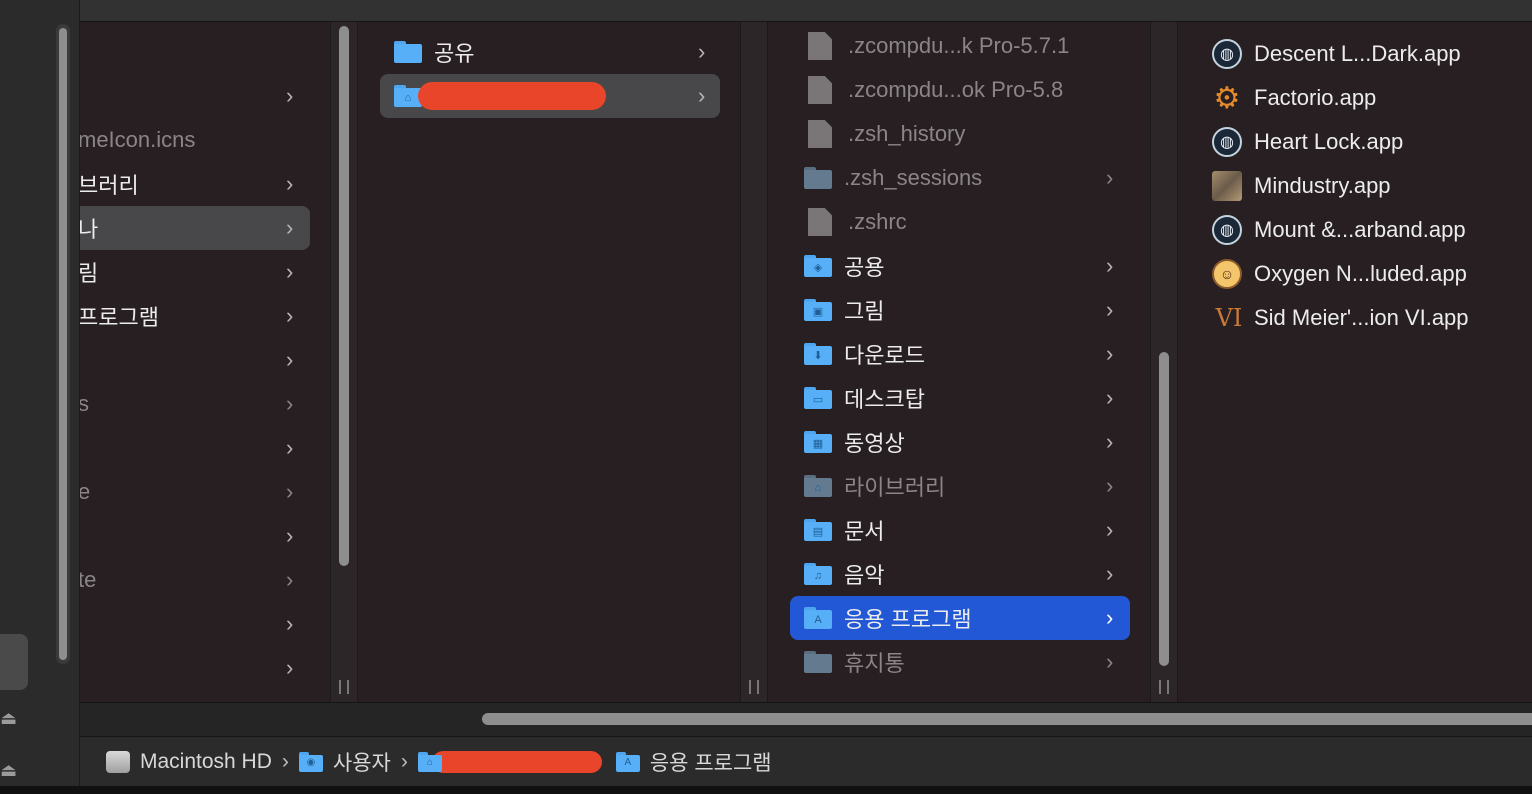 This screenshot has height=794, width=1532. I want to click on item-label: 공용, so click(864, 267).